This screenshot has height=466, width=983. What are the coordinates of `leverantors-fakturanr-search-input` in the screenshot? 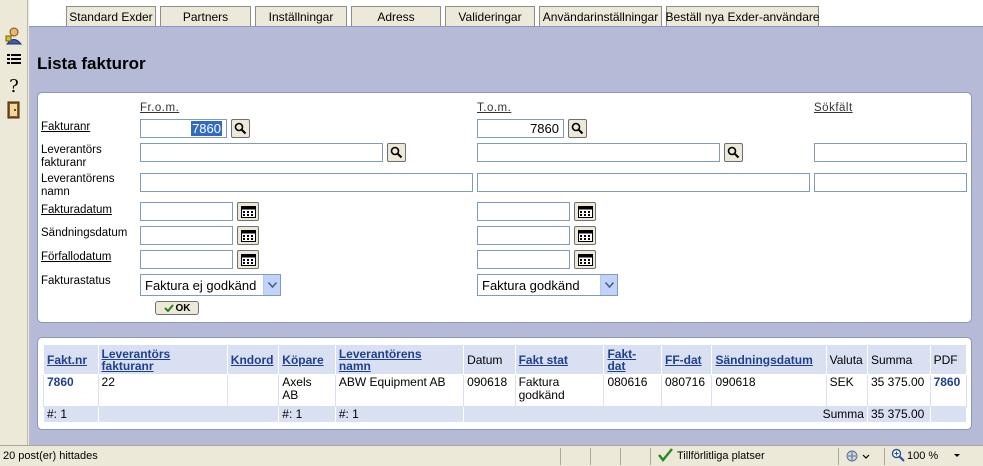 It's located at (890, 152).